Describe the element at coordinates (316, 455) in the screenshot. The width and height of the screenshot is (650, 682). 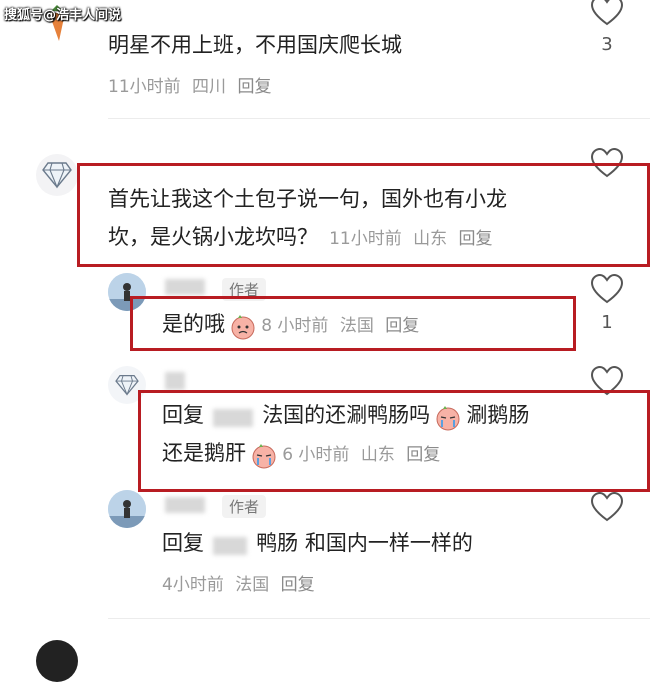
I see `reply-time: 6 小时前` at that location.